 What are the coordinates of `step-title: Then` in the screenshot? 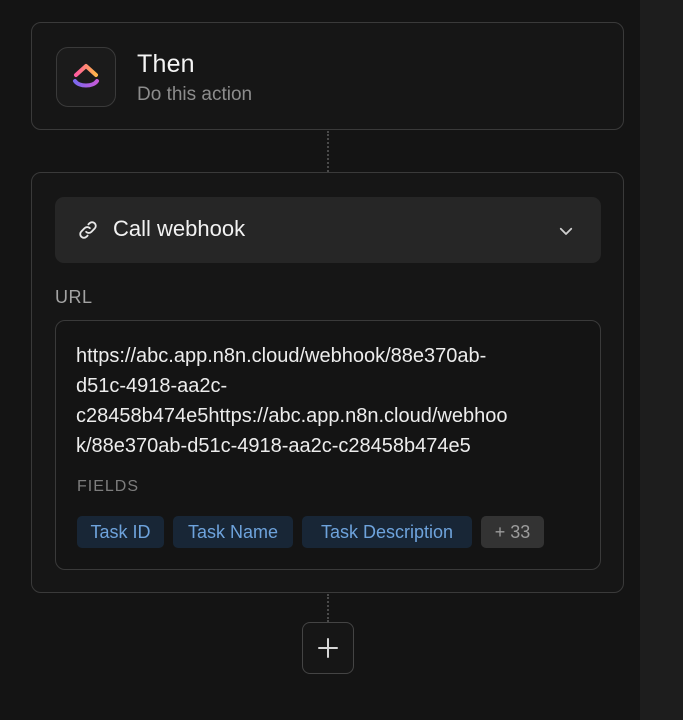 It's located at (166, 64).